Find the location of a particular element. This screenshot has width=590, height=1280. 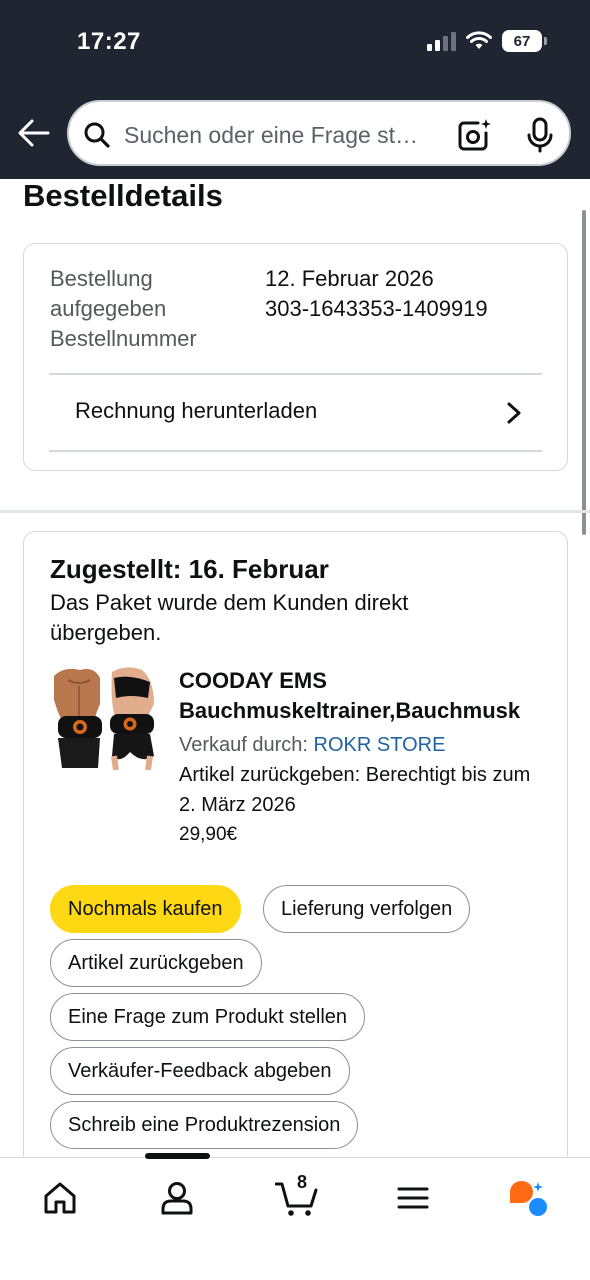

bottom-navigation: 8 is located at coordinates (295, 1216).